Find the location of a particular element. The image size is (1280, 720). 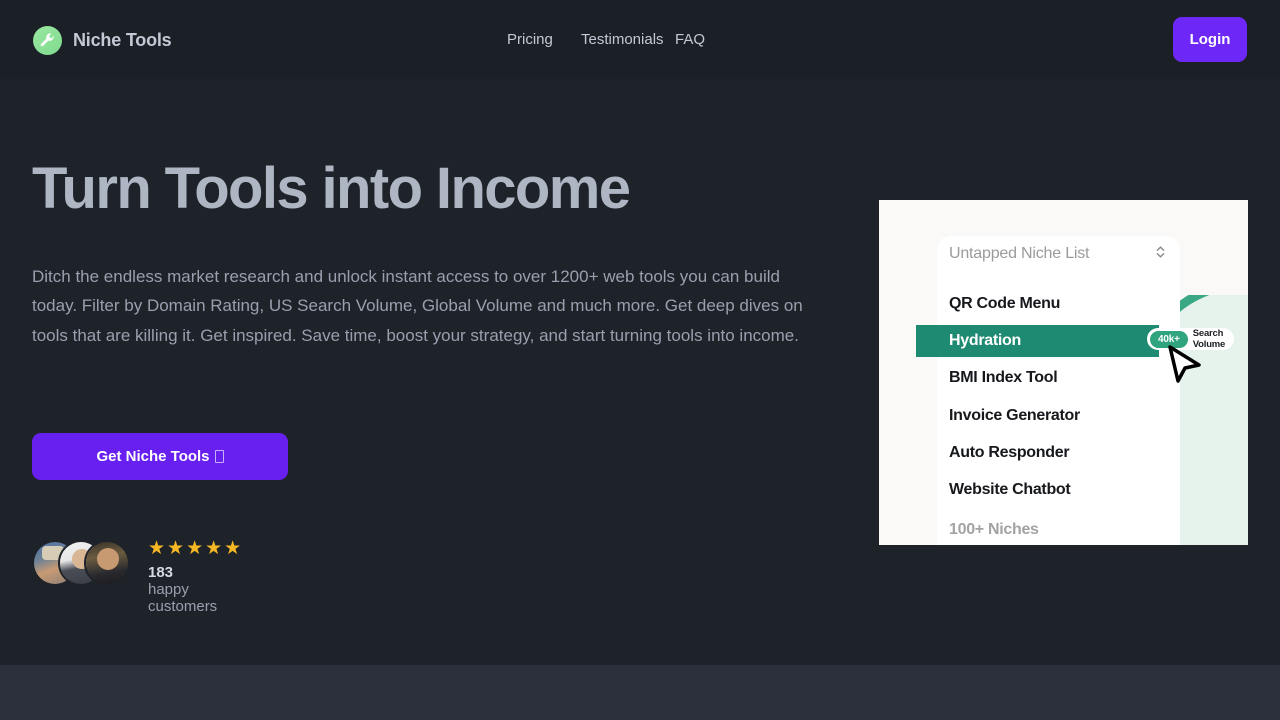

niche-list-dropdown: Untapped Niche List is located at coordinates (1058, 254).